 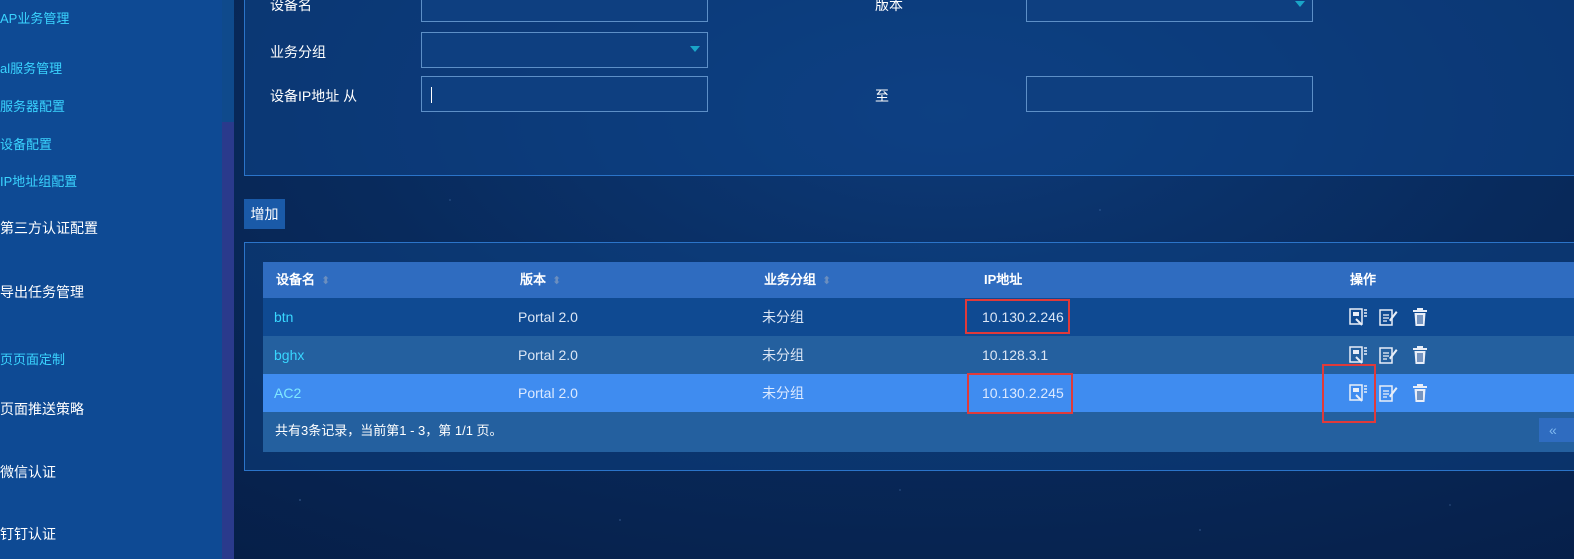 I want to click on ip-from-label: 设备IP地址 从, so click(x=314, y=96).